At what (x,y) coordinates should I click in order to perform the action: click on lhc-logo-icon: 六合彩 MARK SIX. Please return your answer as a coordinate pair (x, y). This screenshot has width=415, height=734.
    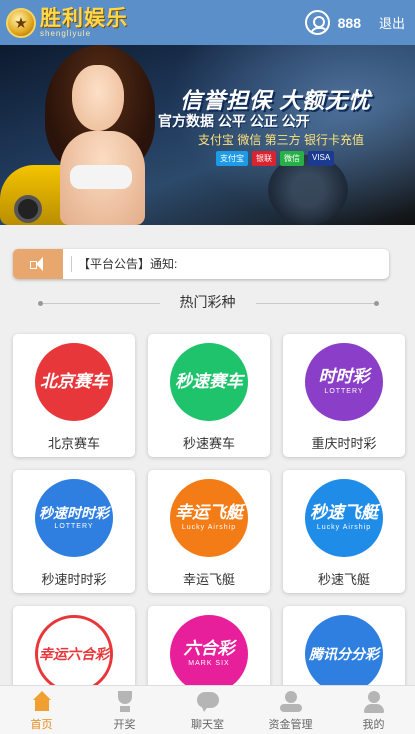
    Looking at the image, I should click on (209, 654).